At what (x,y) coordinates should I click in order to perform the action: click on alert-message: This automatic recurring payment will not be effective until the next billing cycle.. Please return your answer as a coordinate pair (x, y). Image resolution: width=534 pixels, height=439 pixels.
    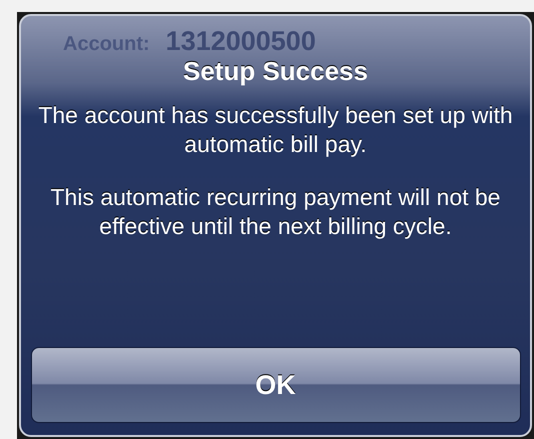
    Looking at the image, I should click on (276, 212).